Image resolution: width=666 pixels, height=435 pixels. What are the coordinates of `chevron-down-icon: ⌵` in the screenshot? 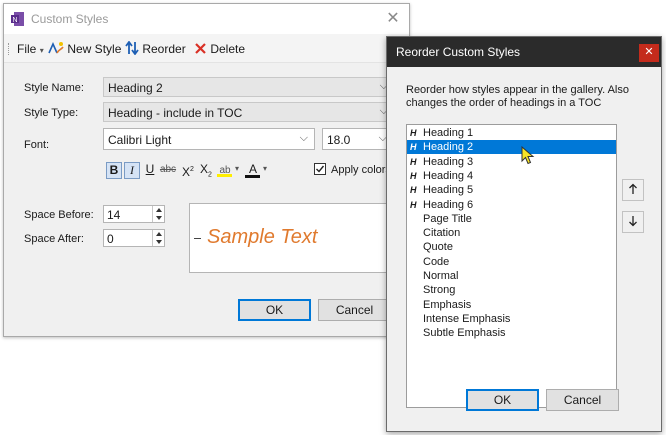 It's located at (303, 138).